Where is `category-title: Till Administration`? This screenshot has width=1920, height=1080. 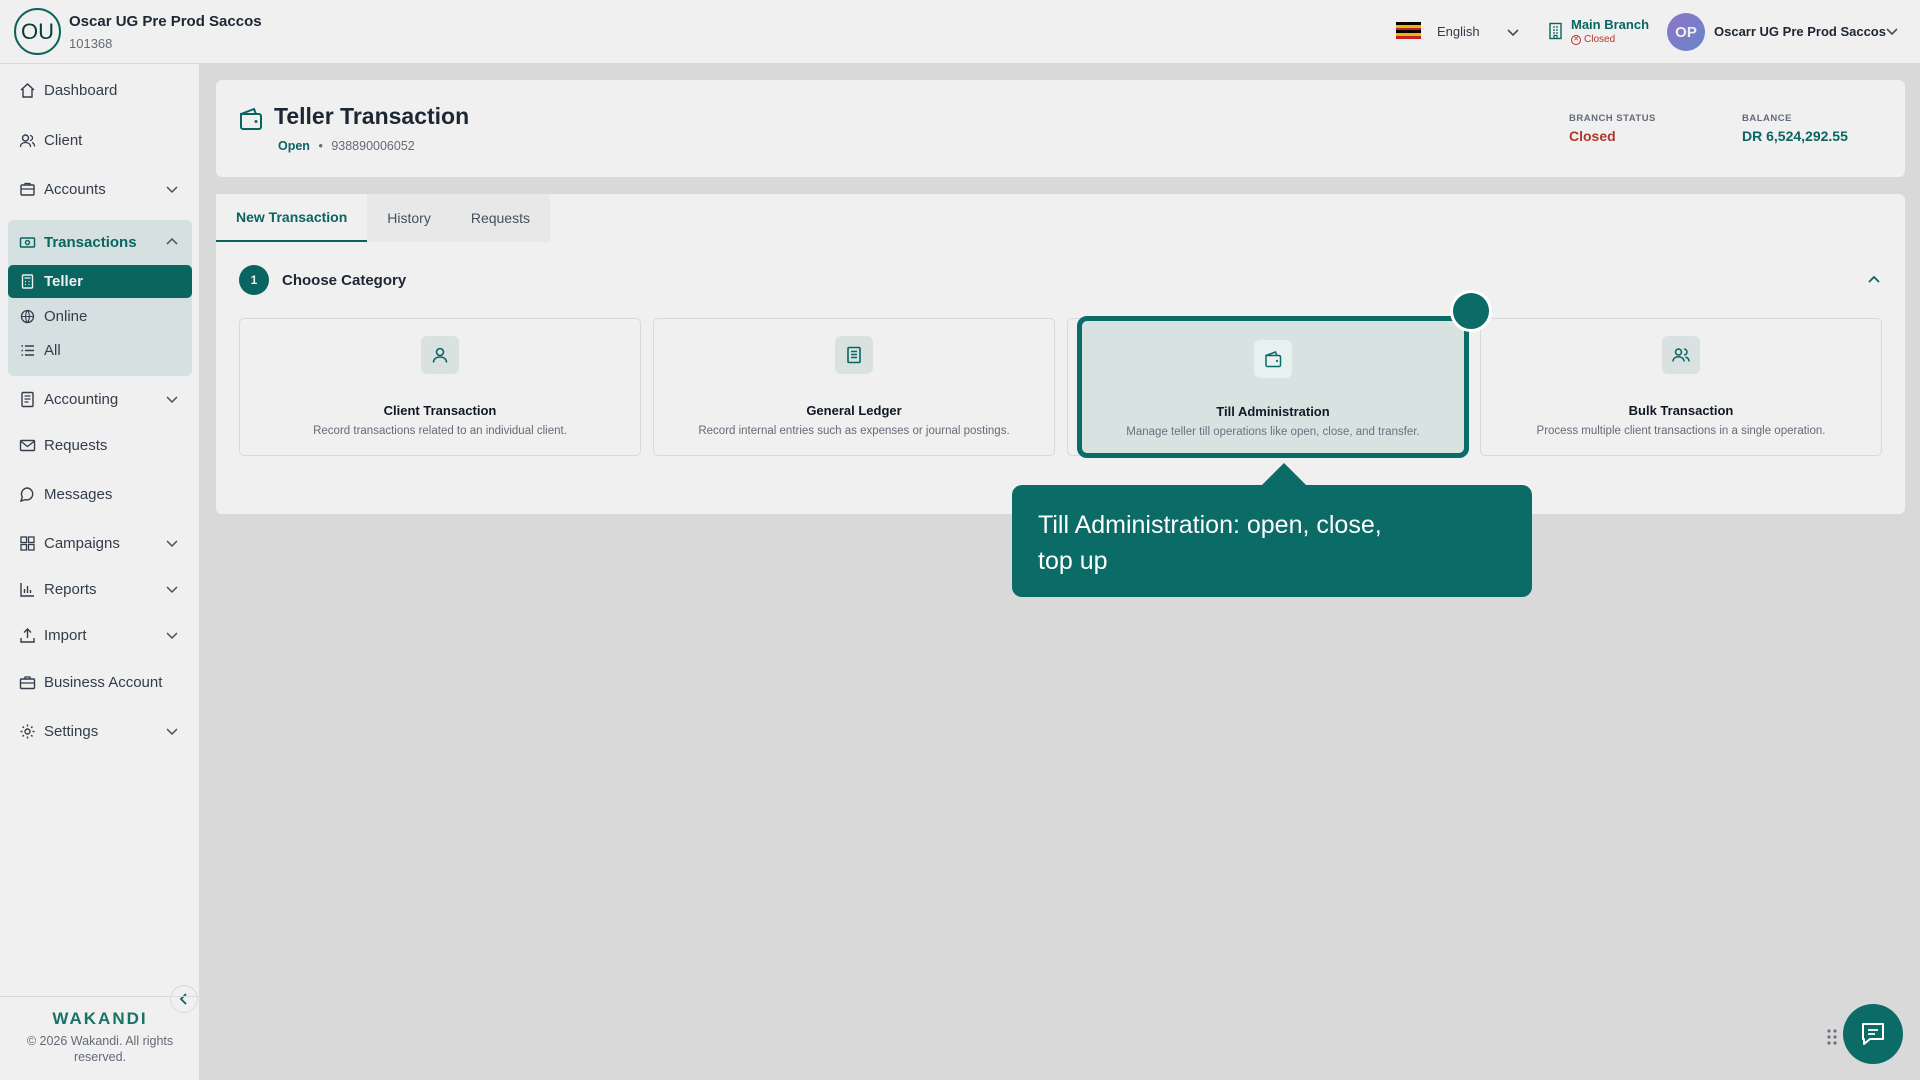
category-title: Till Administration is located at coordinates (1273, 411).